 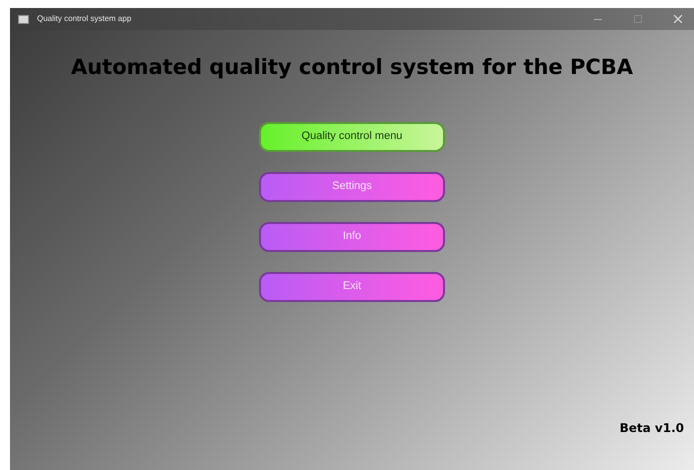 I want to click on menu-button: Exit, so click(x=352, y=287).